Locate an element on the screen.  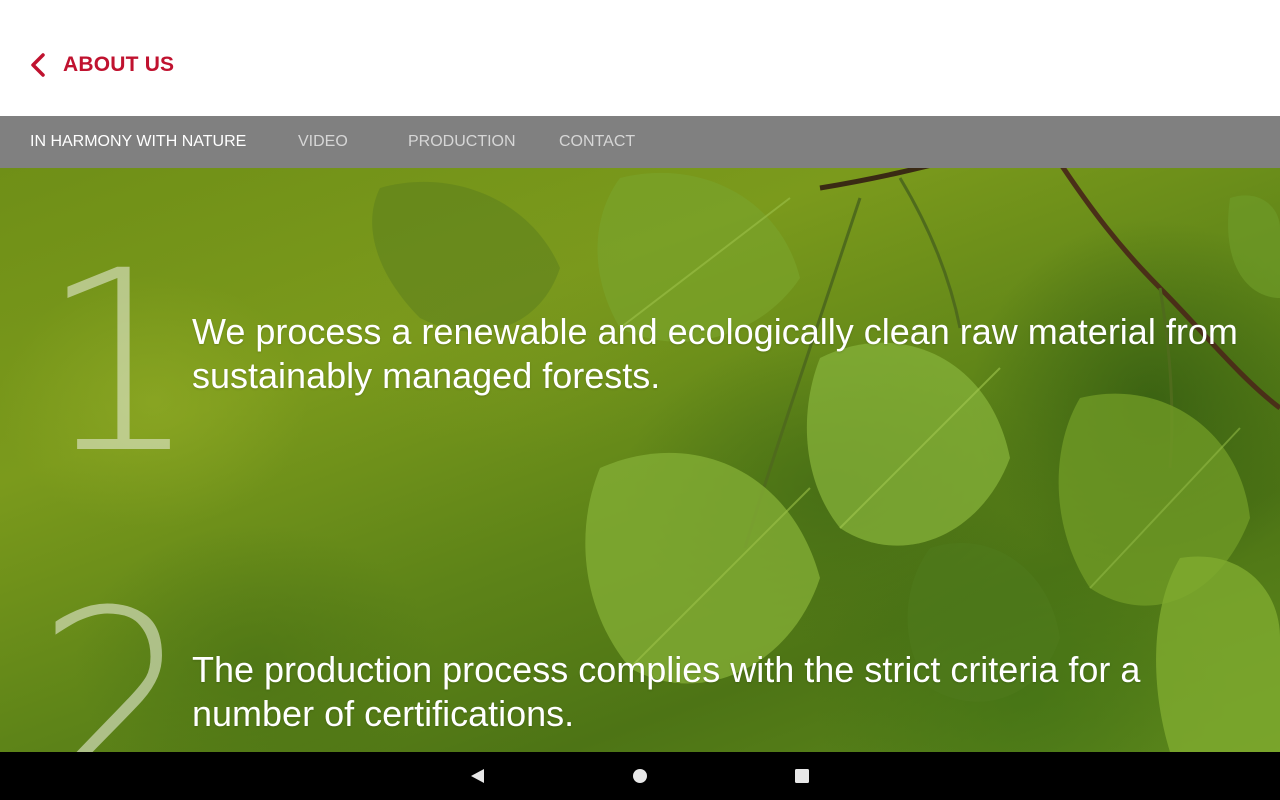
system-recents-button is located at coordinates (802, 776).